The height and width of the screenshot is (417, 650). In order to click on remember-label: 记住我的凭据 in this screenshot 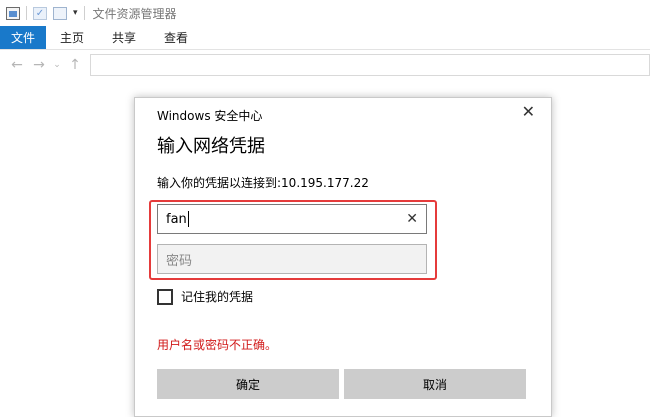, I will do `click(217, 297)`.